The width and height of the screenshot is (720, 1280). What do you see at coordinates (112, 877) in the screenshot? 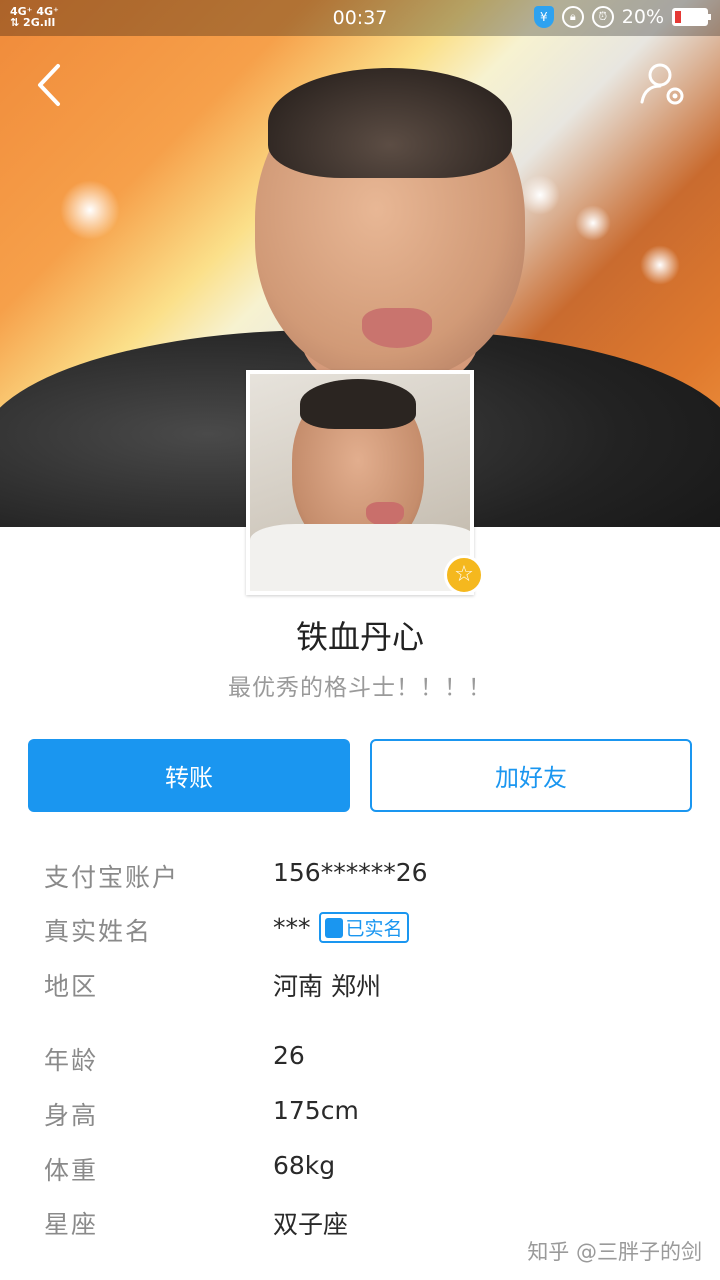
I see `info-label: 支付宝账户` at bounding box center [112, 877].